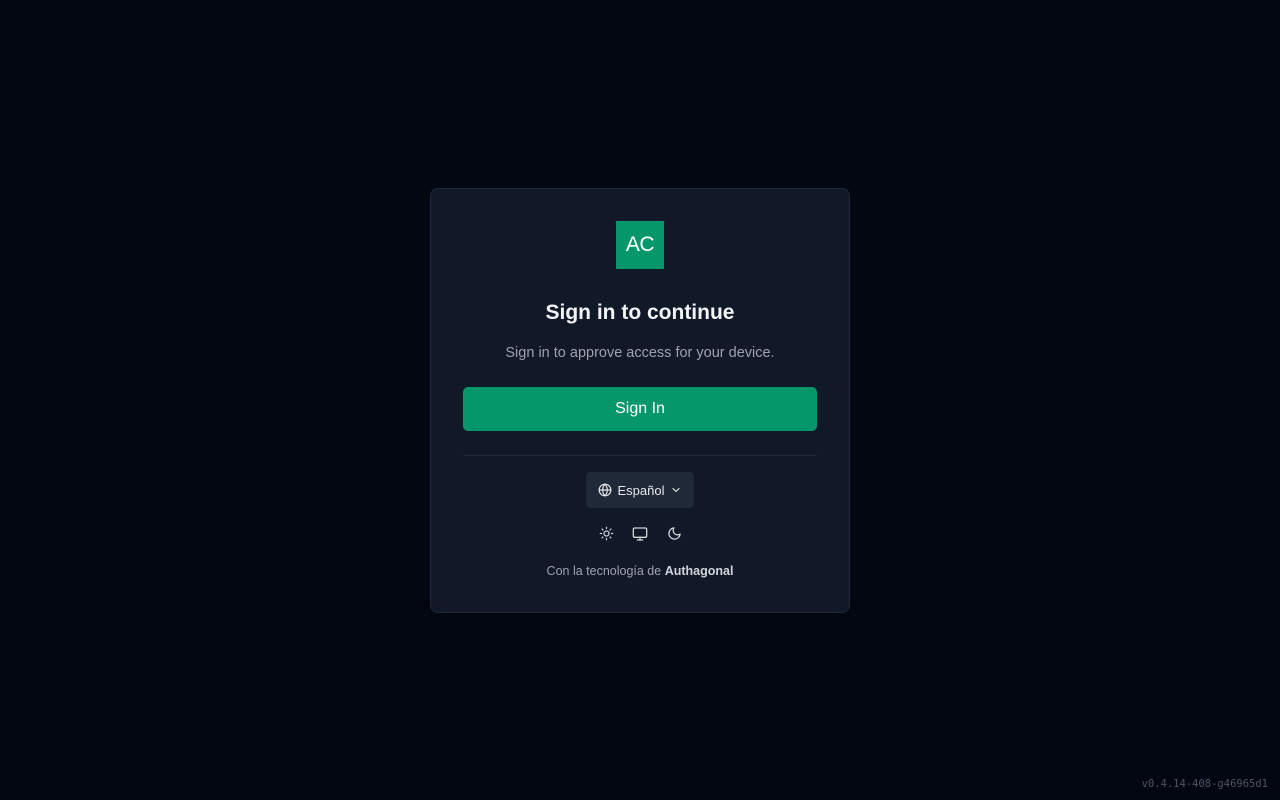 The width and height of the screenshot is (1280, 800). I want to click on monitor-icon, so click(640, 536).